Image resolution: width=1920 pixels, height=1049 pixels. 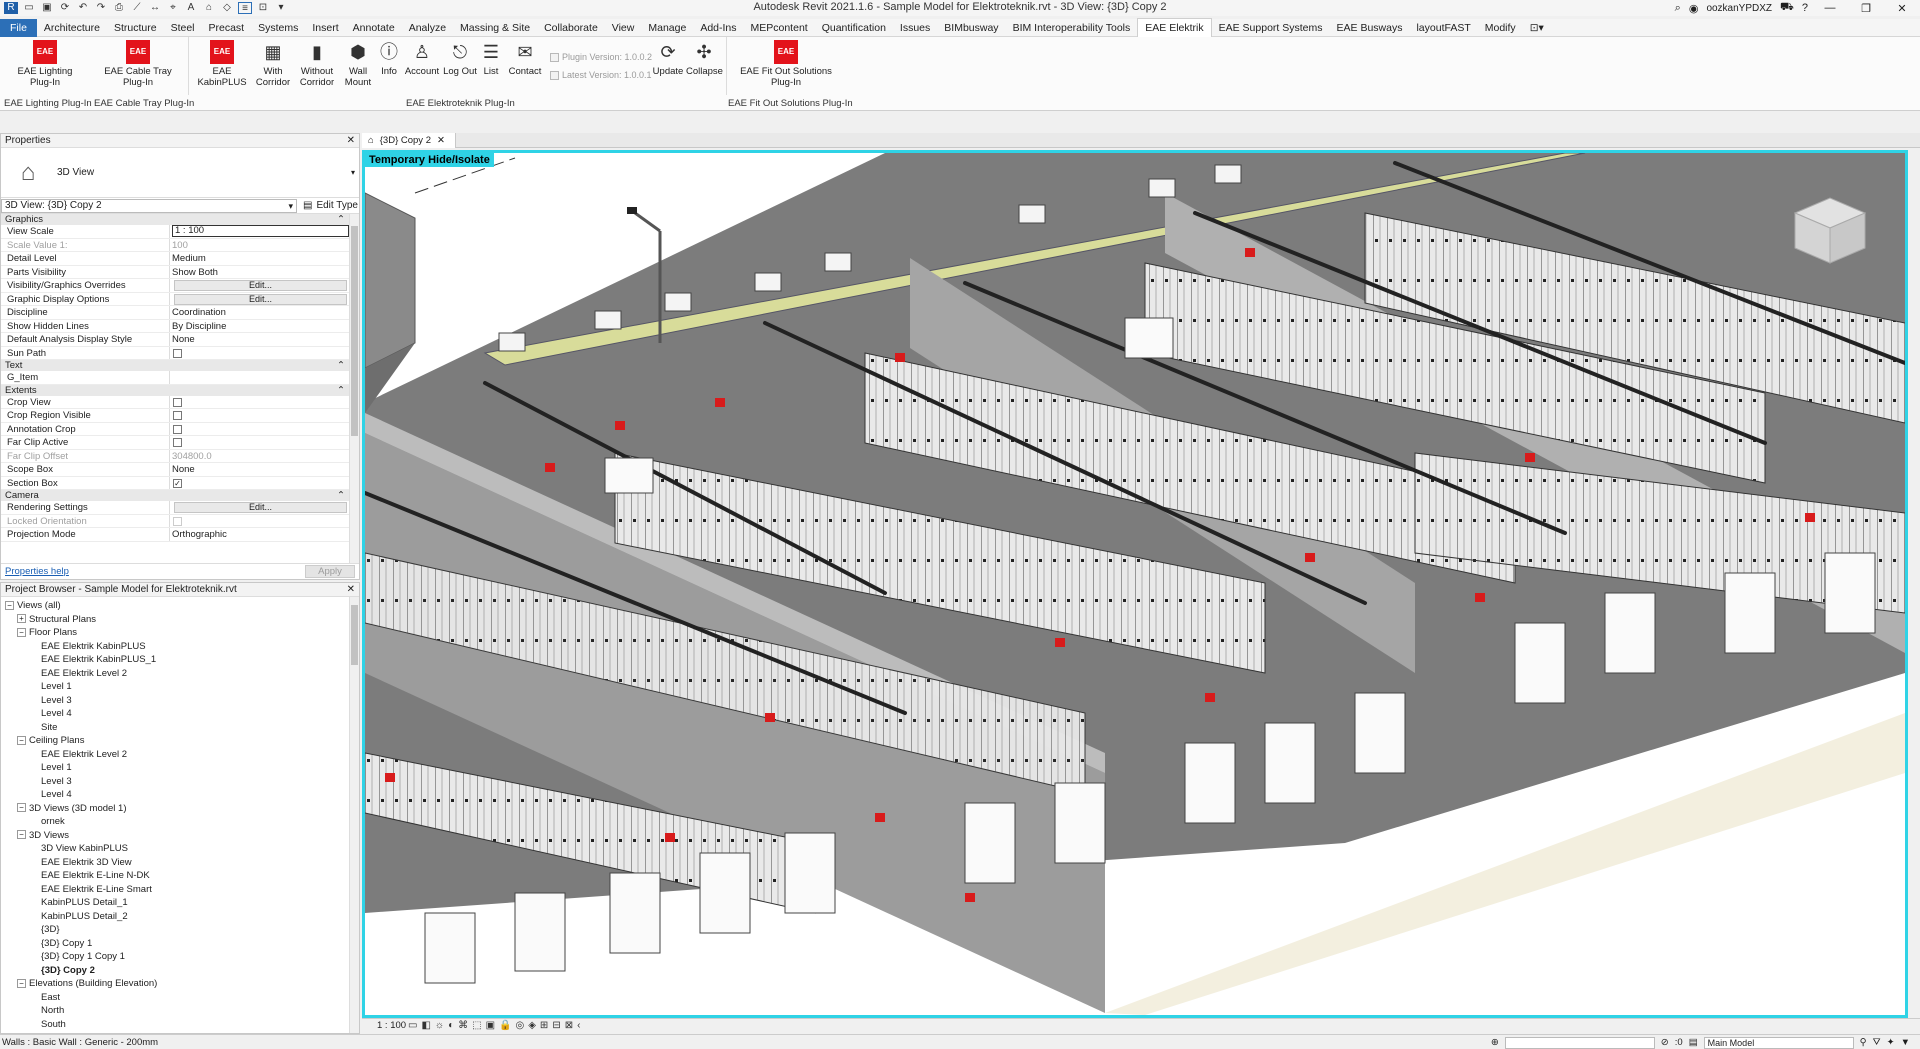 What do you see at coordinates (138, 64) in the screenshot?
I see `eae-cabletray-button: EAE EAE Cable Tray Plug-In` at bounding box center [138, 64].